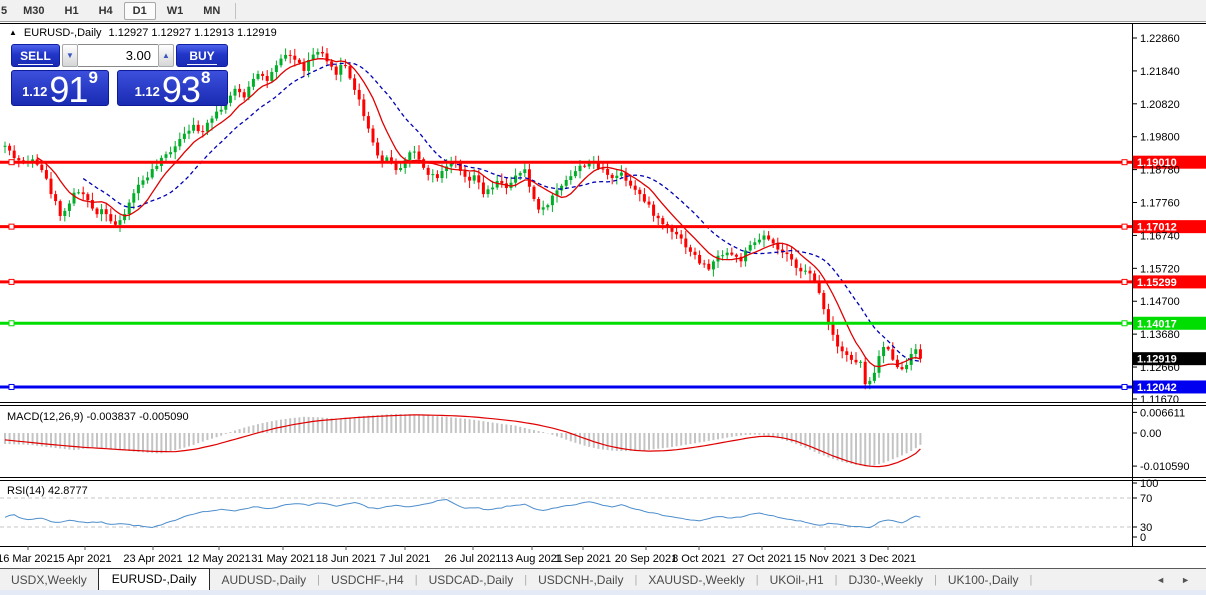 The height and width of the screenshot is (595, 1206). Describe the element at coordinates (60, 88) in the screenshot. I see `sell-price-display: 1.12 91 9` at that location.